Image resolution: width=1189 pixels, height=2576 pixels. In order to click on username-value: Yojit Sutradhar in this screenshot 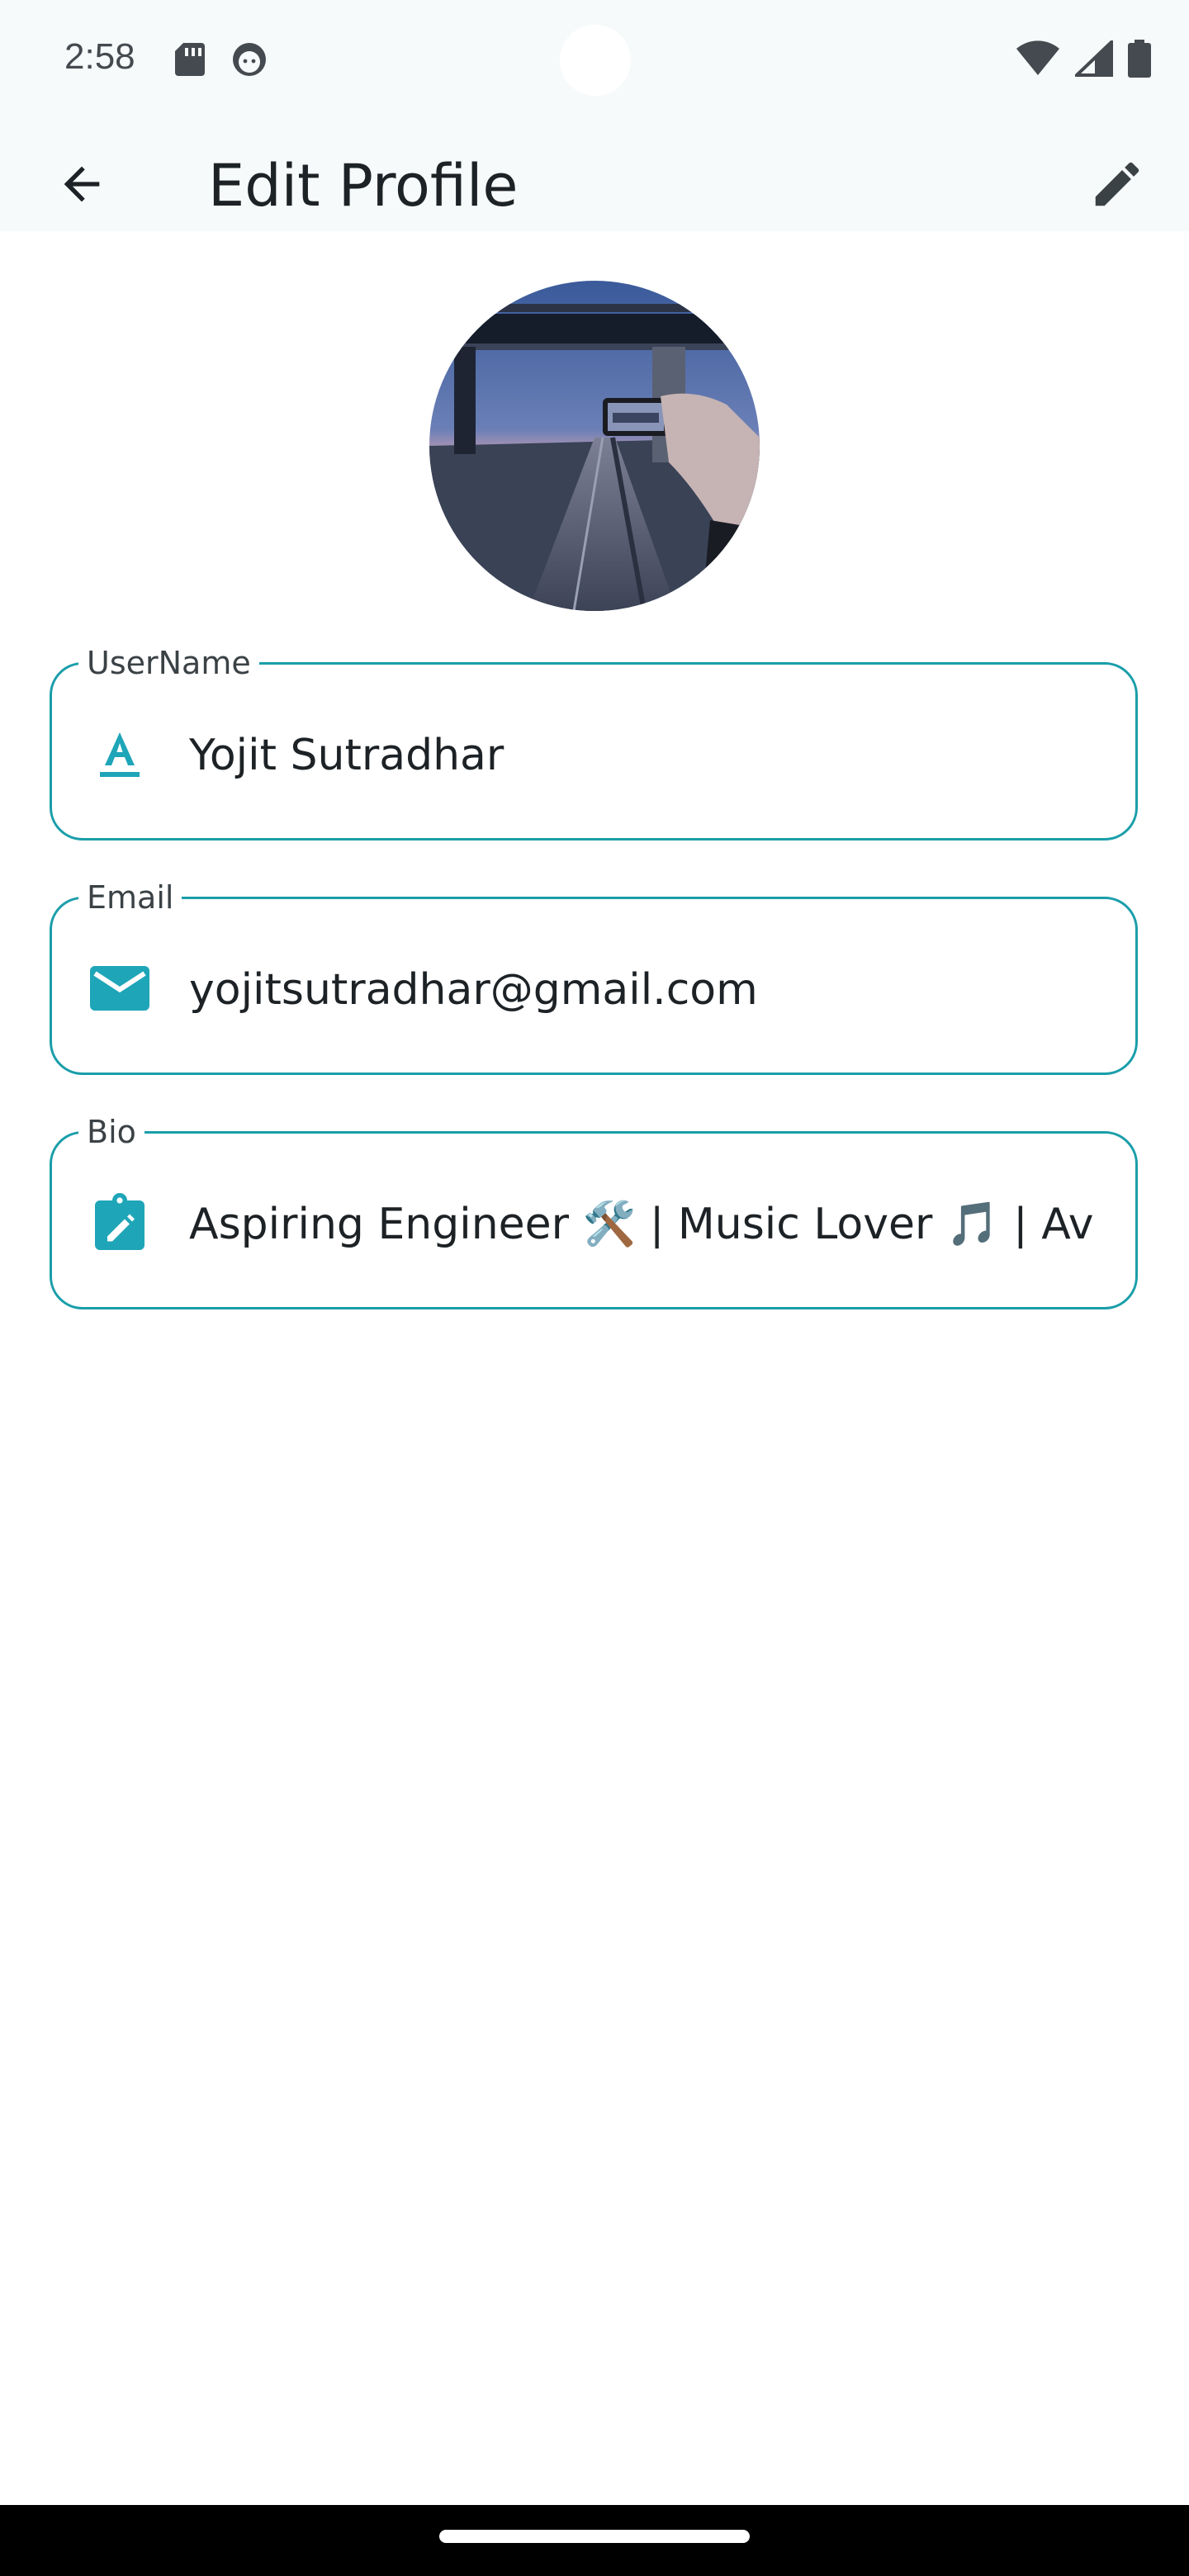, I will do `click(651, 755)`.